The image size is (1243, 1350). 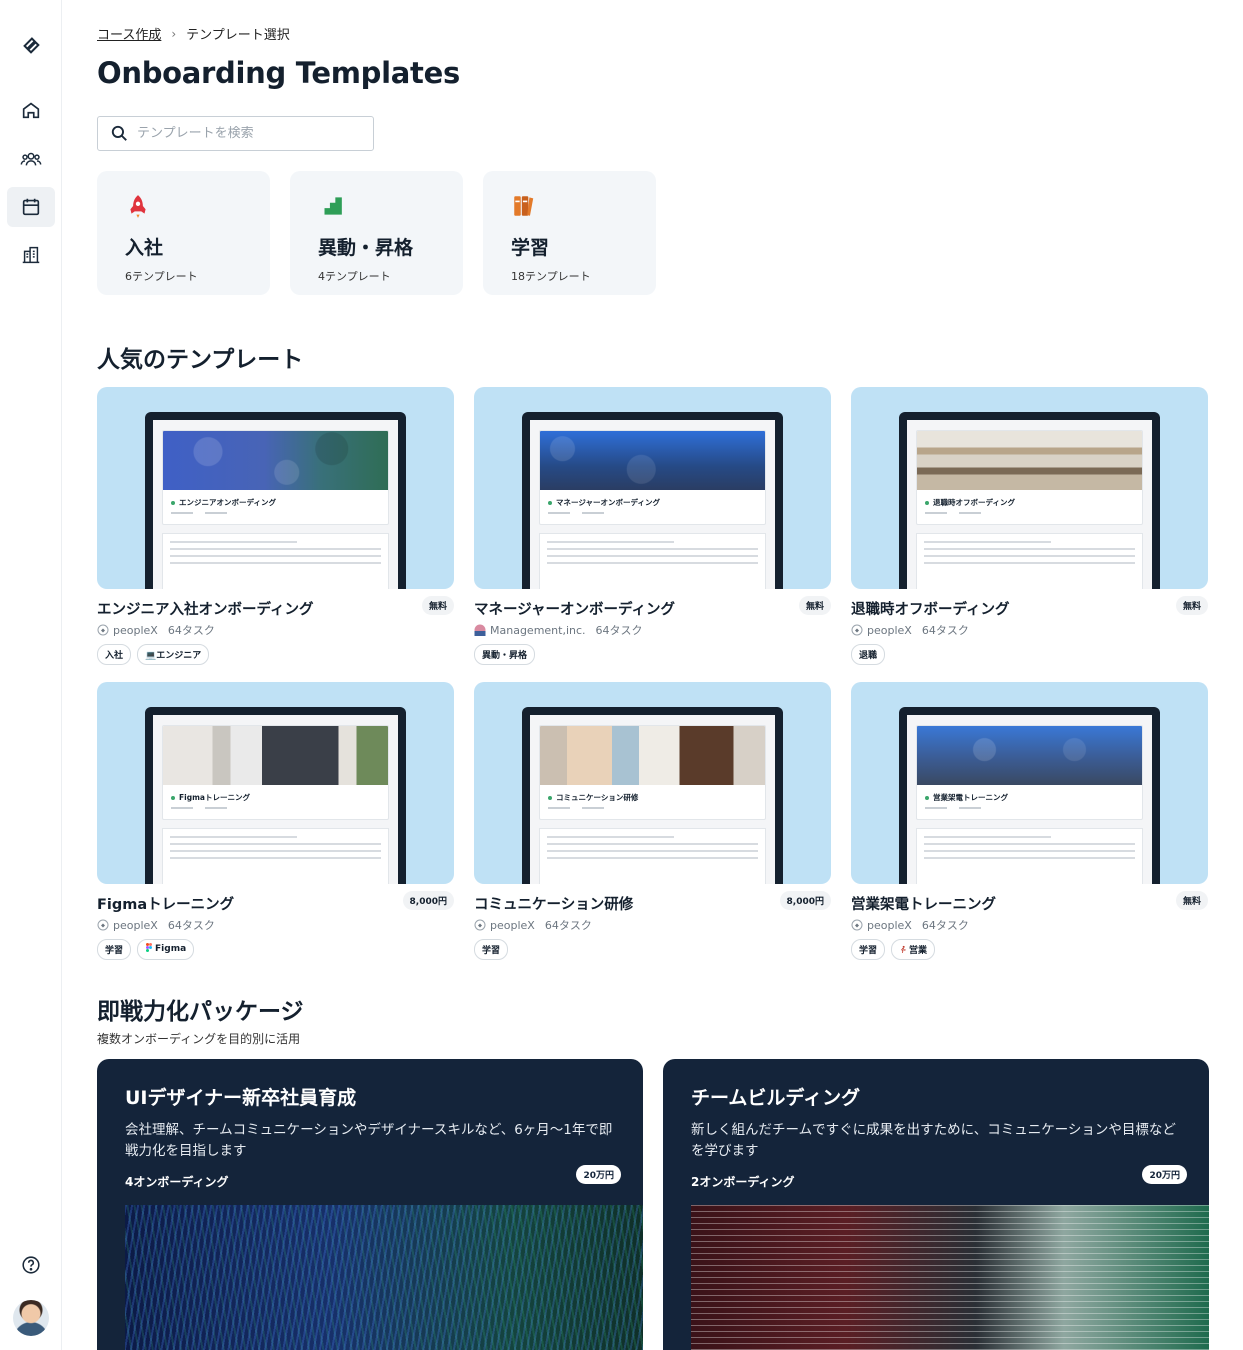 I want to click on breadcrumb-link-course: コース作成, so click(x=129, y=33).